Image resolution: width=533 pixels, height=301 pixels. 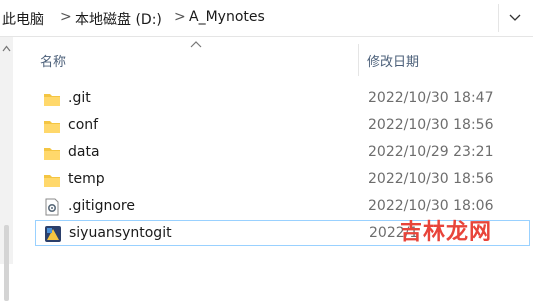 I want to click on column-header-date-modified: 修改日期, so click(x=393, y=60).